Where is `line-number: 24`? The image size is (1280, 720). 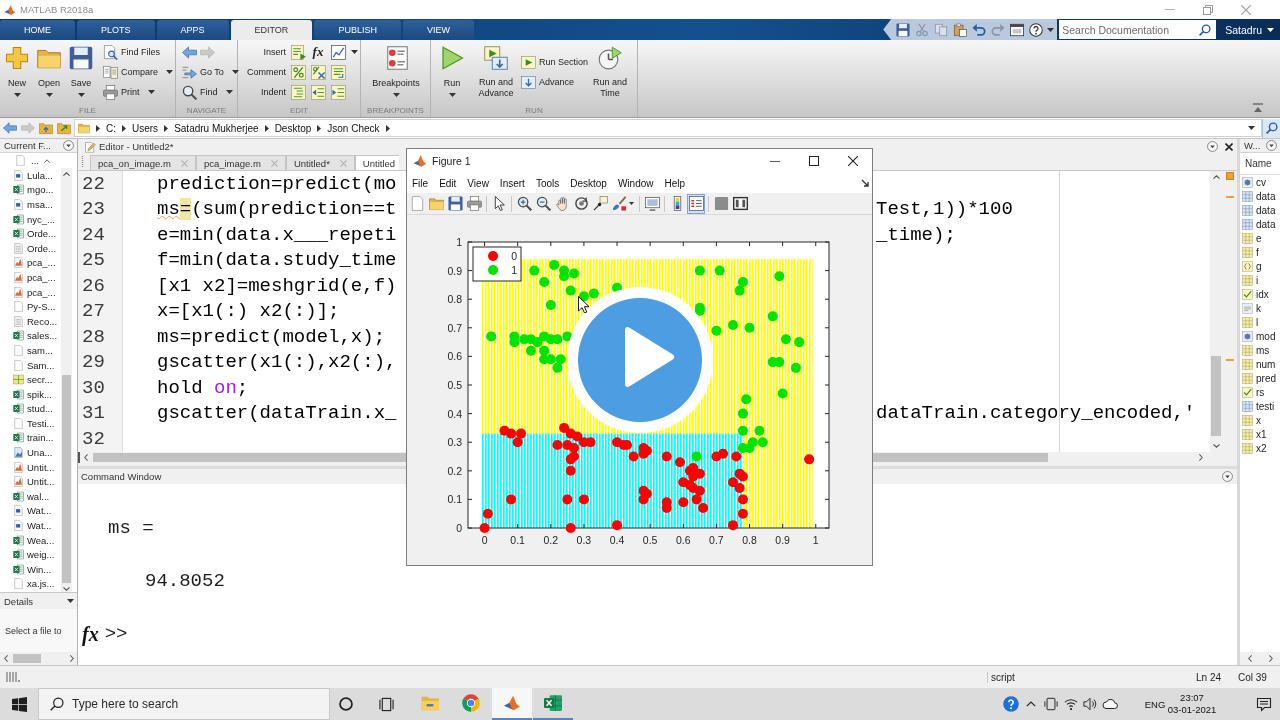 line-number: 24 is located at coordinates (93, 234).